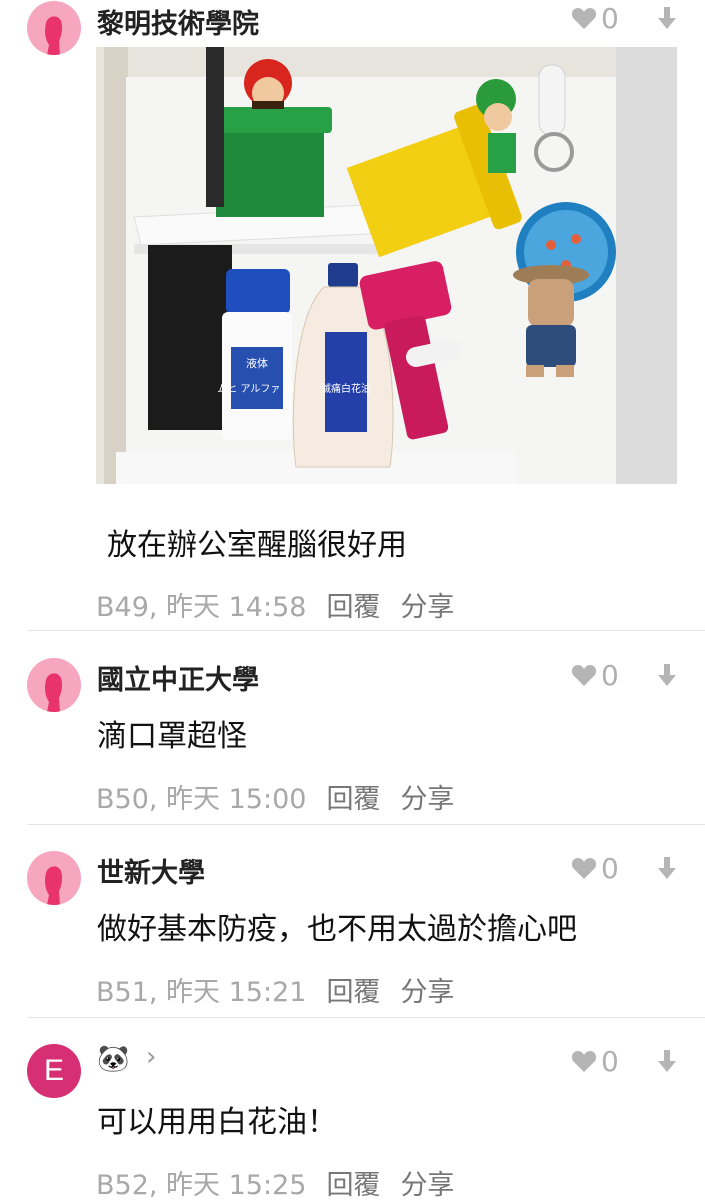  Describe the element at coordinates (257, 363) in the screenshot. I see `bottle-tag-text: 液体` at that location.